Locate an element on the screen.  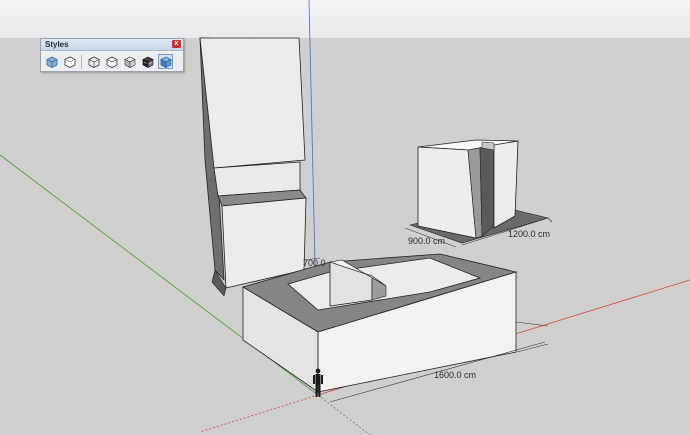
dimension-label-depth: 1200.0 cm is located at coordinates (529, 234).